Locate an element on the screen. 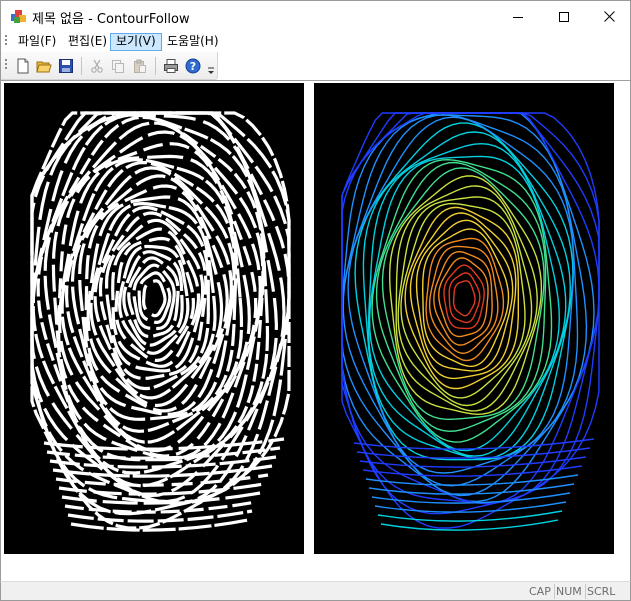 This screenshot has width=631, height=601. save-button is located at coordinates (66, 66).